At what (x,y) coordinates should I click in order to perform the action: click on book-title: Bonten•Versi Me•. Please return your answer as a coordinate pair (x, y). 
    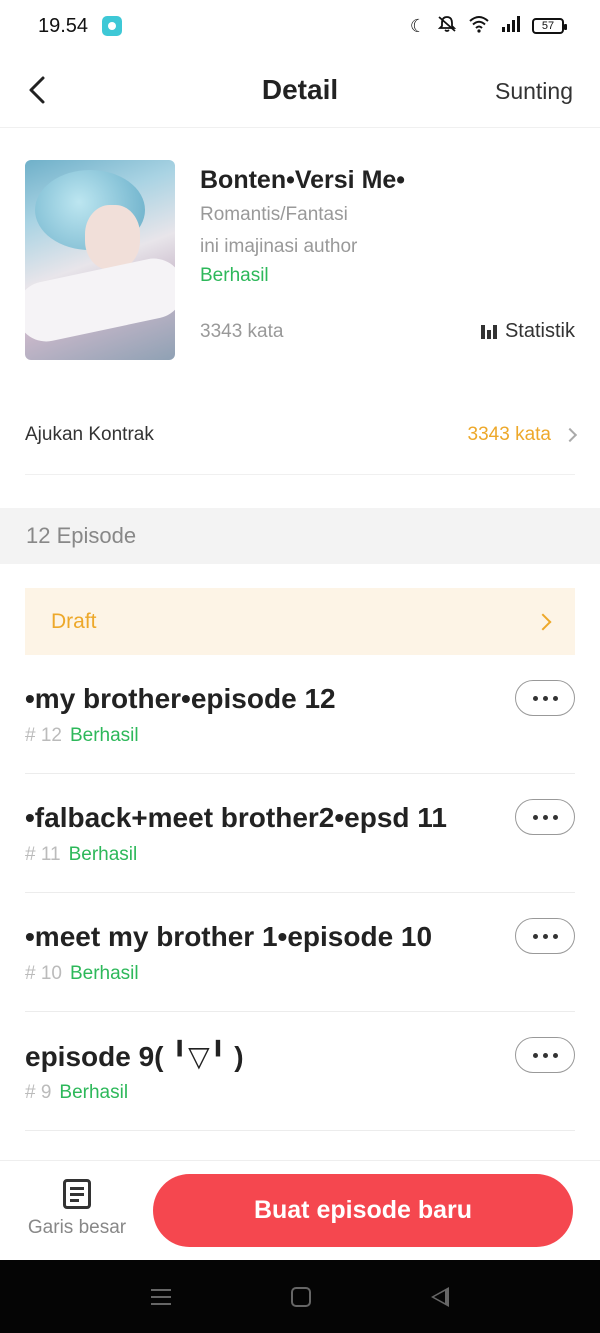
    Looking at the image, I should click on (303, 180).